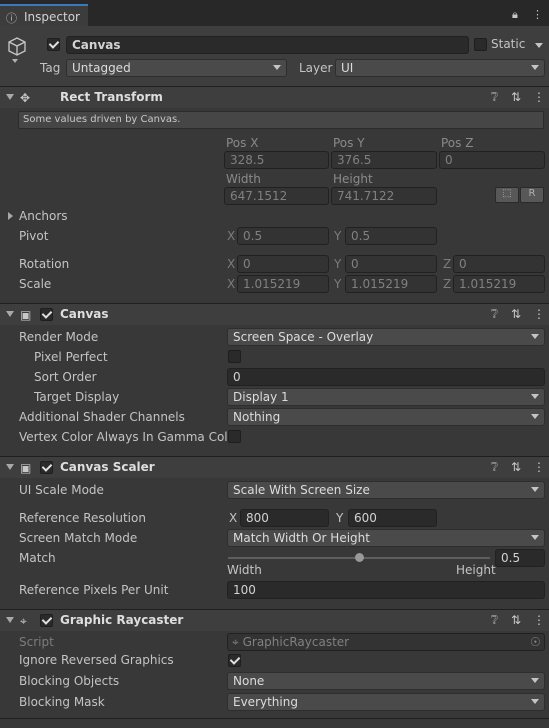 This screenshot has width=549, height=728. Describe the element at coordinates (84, 314) in the screenshot. I see `component-title: Canvas` at that location.